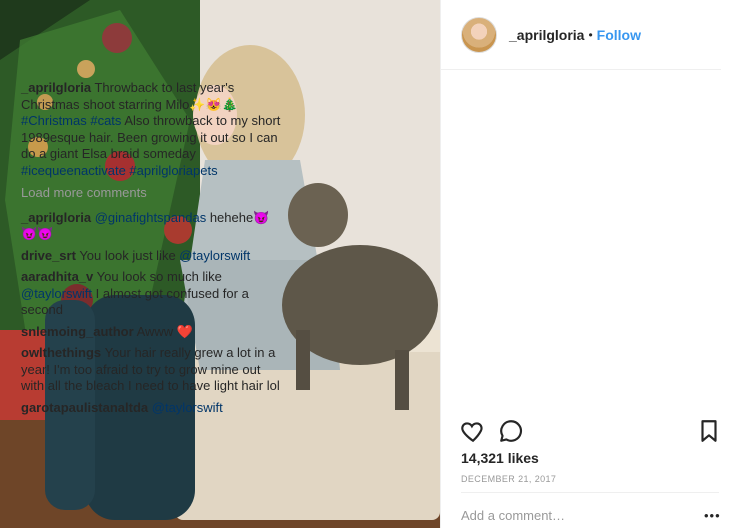 This screenshot has width=738, height=528. What do you see at coordinates (127, 255) in the screenshot?
I see `comment-text: You look just like` at bounding box center [127, 255].